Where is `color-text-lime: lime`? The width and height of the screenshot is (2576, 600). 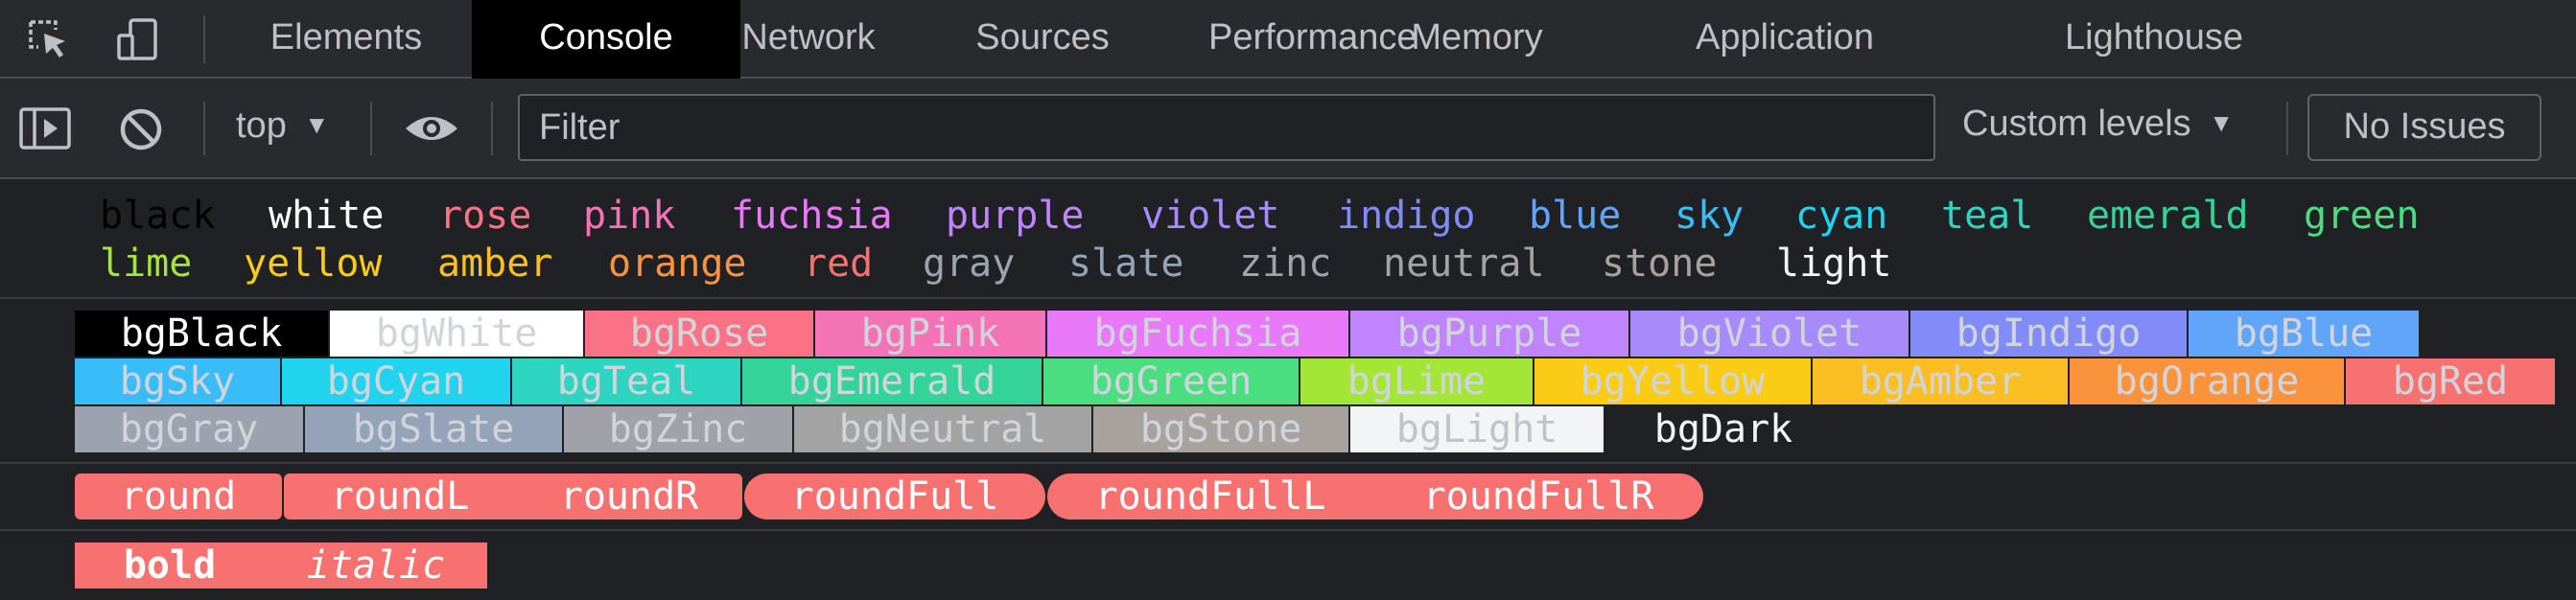
color-text-lime: lime is located at coordinates (146, 264).